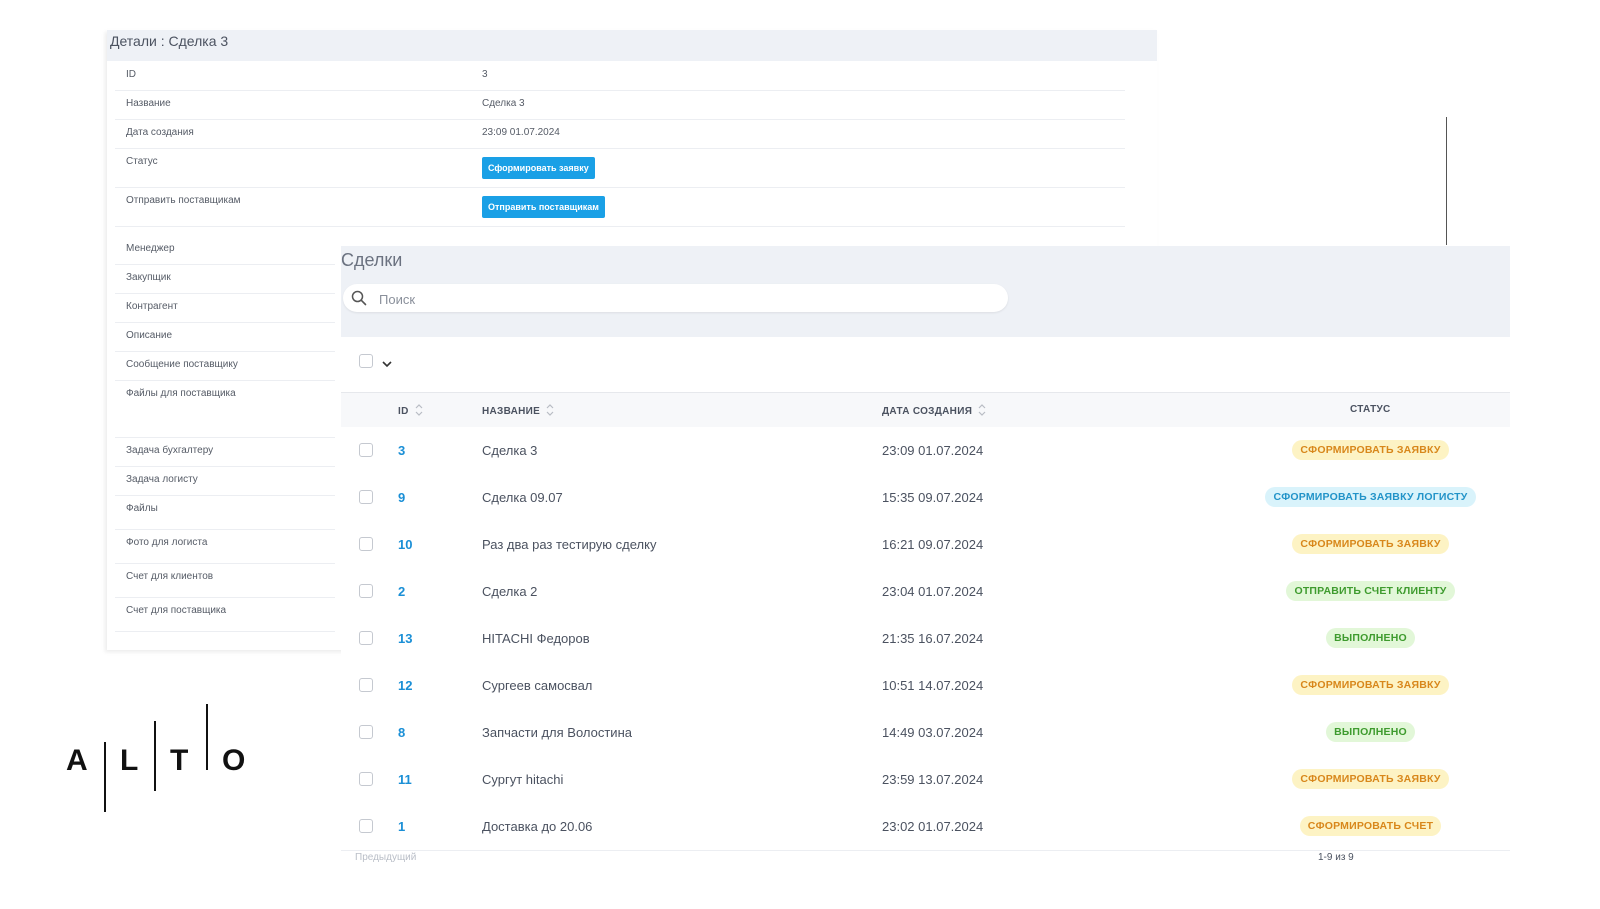 Image resolution: width=1600 pixels, height=909 pixels. What do you see at coordinates (234, 760) in the screenshot?
I see `logo-letter: O` at bounding box center [234, 760].